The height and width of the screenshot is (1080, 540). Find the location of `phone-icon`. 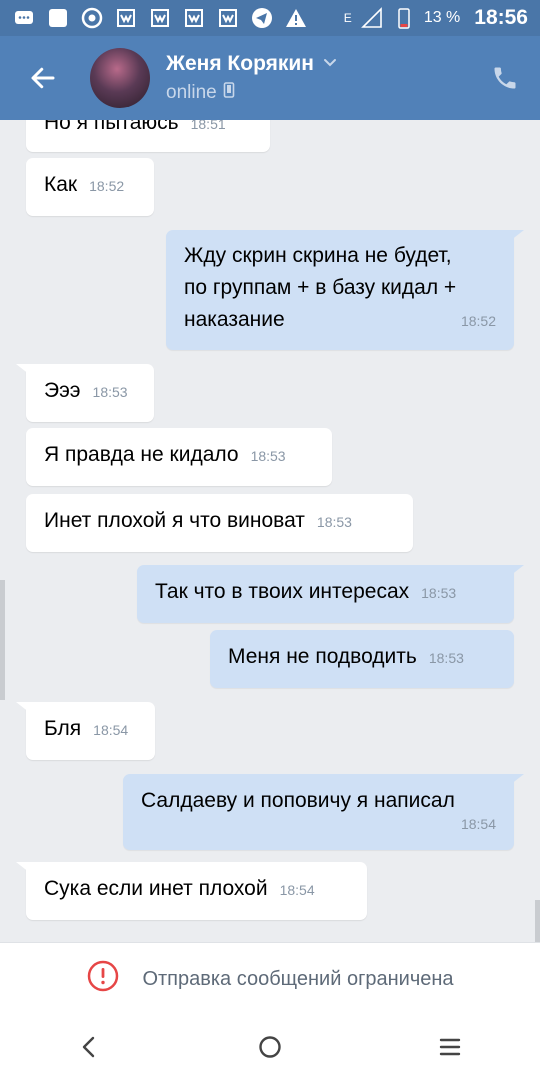

phone-icon is located at coordinates (505, 78).